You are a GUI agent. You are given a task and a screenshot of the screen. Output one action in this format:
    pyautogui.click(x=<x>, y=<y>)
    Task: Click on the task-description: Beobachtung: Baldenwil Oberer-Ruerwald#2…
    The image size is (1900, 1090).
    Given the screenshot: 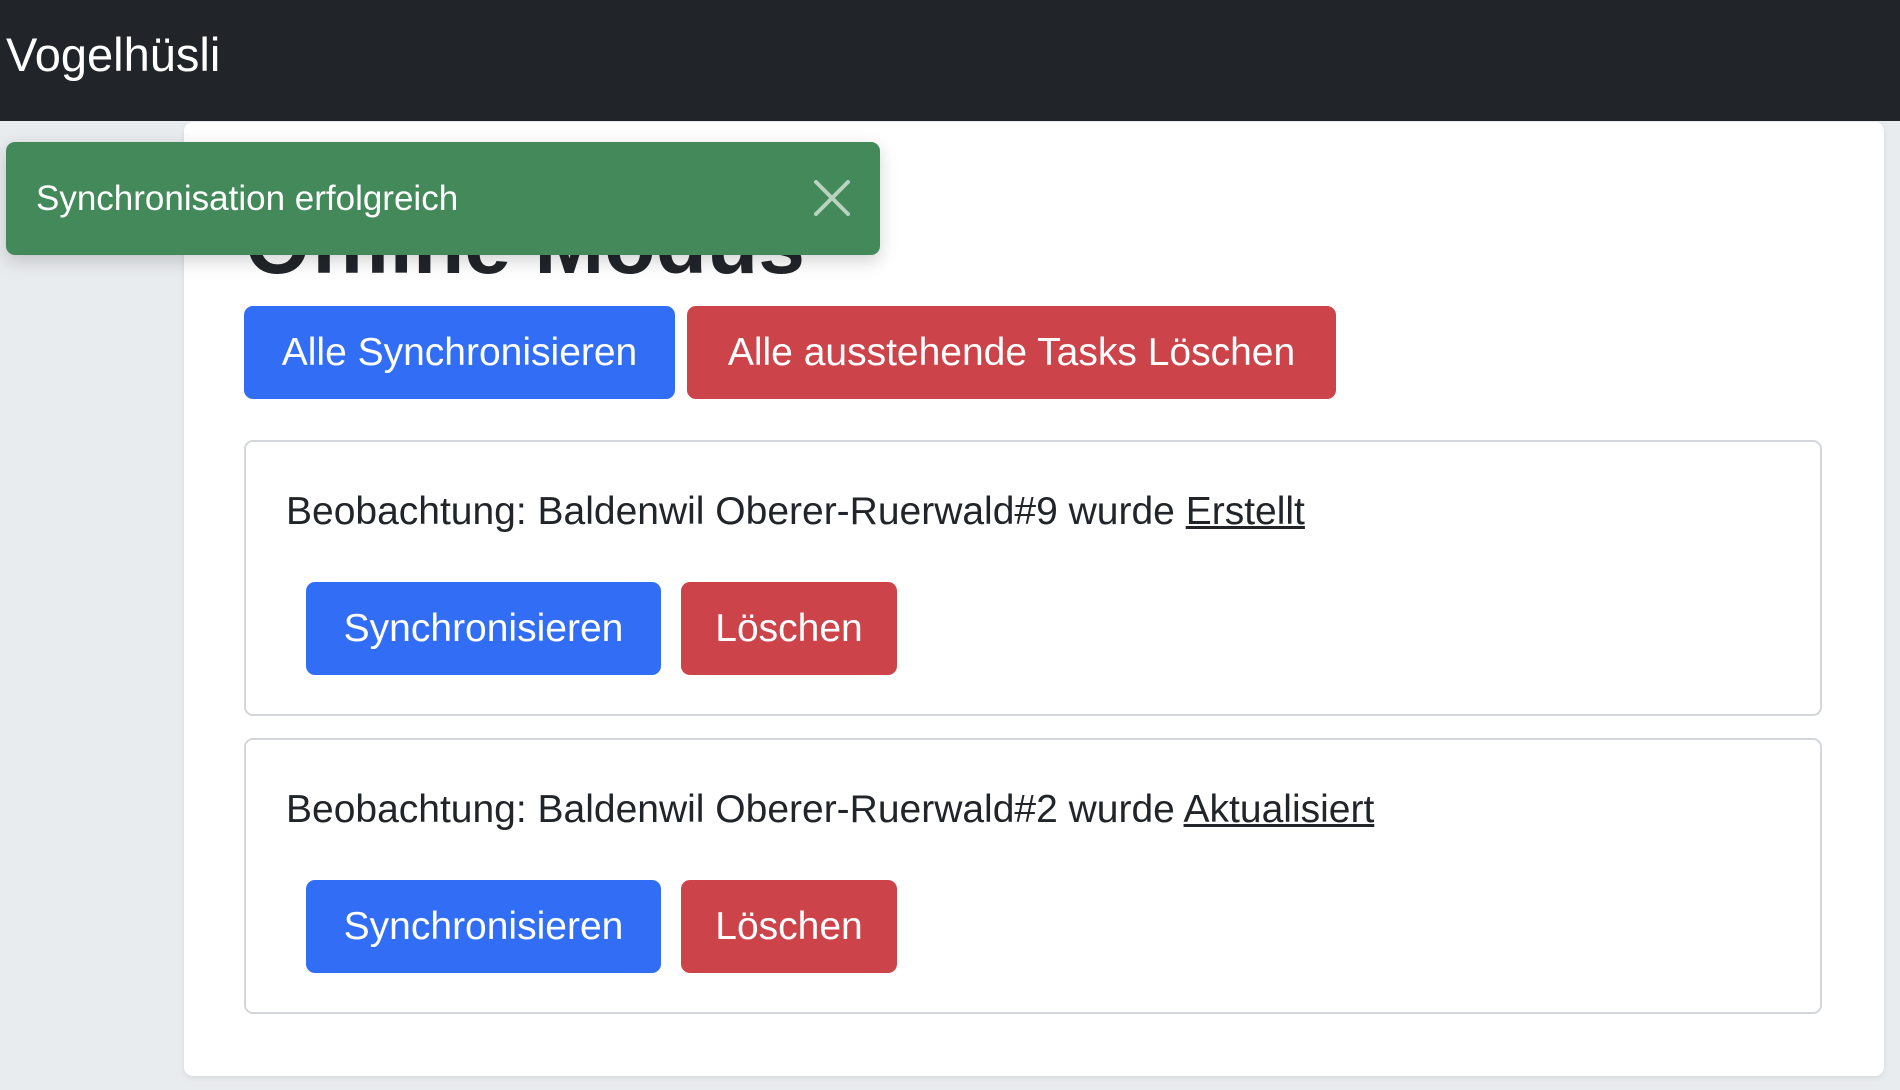 What is the action you would take?
    pyautogui.click(x=830, y=810)
    